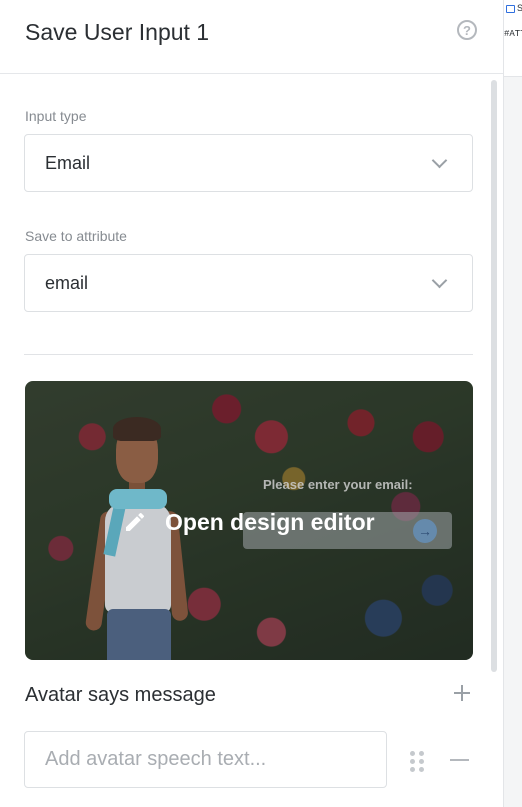  Describe the element at coordinates (513, 34) in the screenshot. I see `right-edge-attr-text: #ATT` at that location.